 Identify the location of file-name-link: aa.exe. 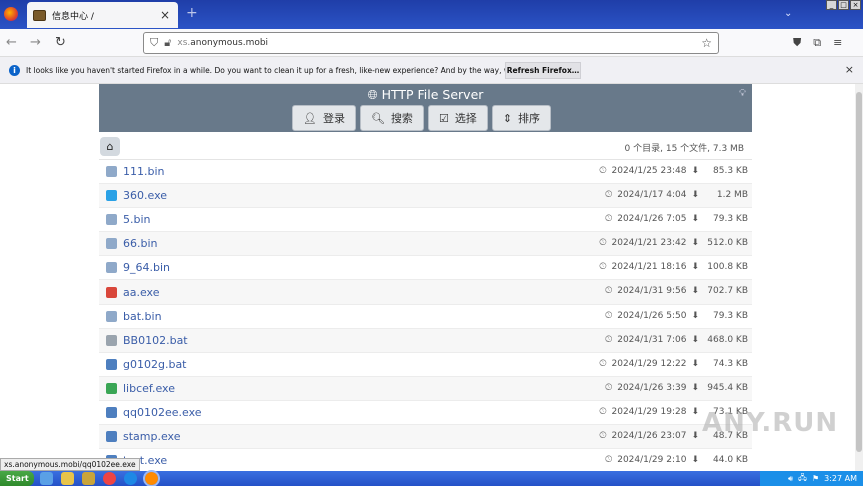
(141, 292).